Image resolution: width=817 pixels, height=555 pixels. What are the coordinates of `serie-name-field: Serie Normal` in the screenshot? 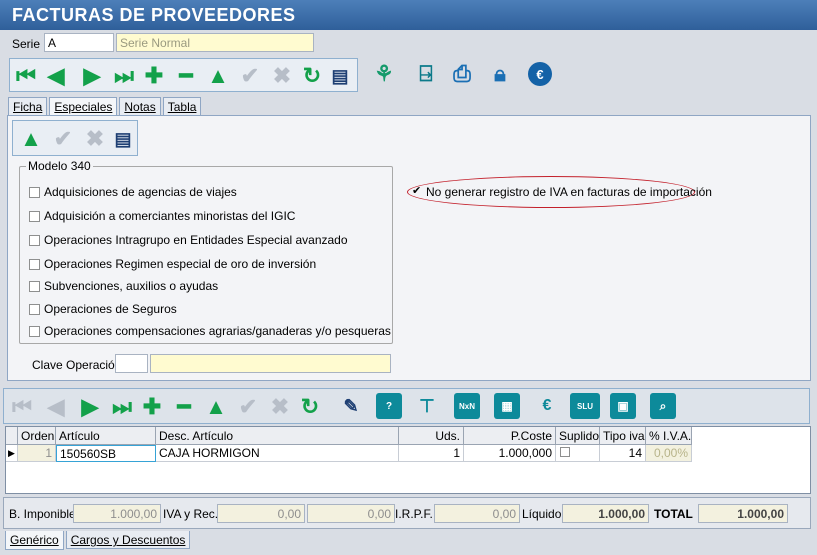 It's located at (215, 42).